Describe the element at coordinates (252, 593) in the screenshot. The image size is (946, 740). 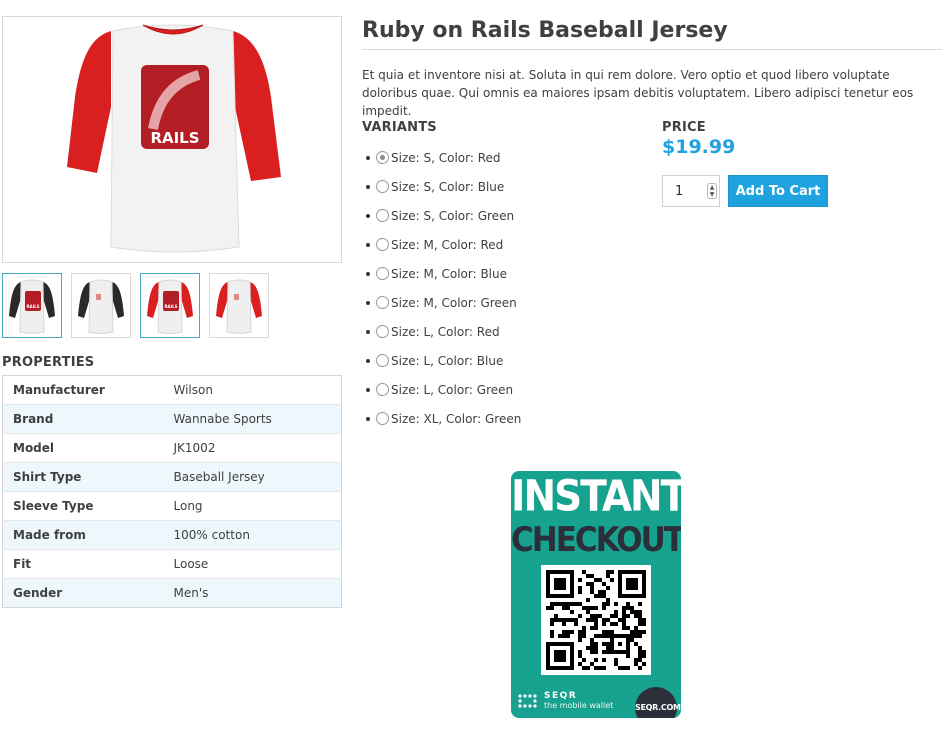
I see `property-value: Men's` at that location.